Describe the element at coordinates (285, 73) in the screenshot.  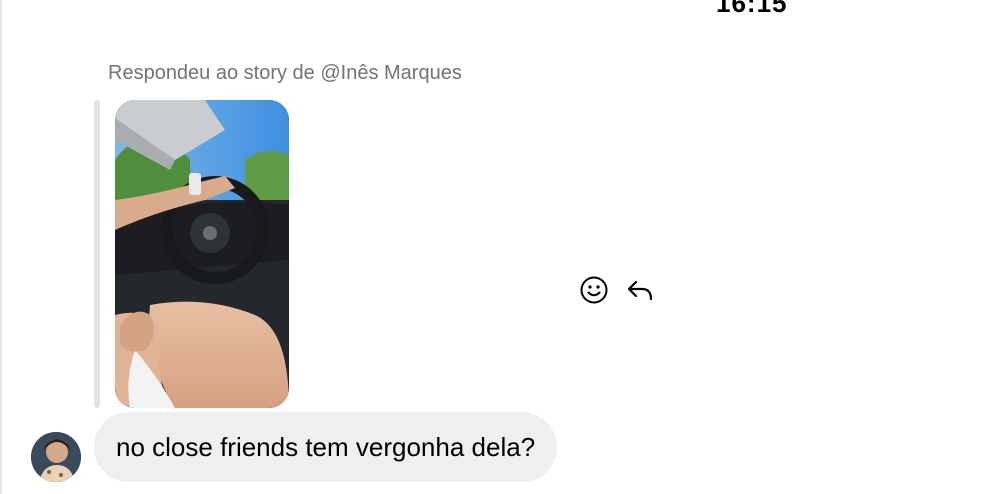
I see `story-reply-label: Respondeu ao story de @Inês Marques` at that location.